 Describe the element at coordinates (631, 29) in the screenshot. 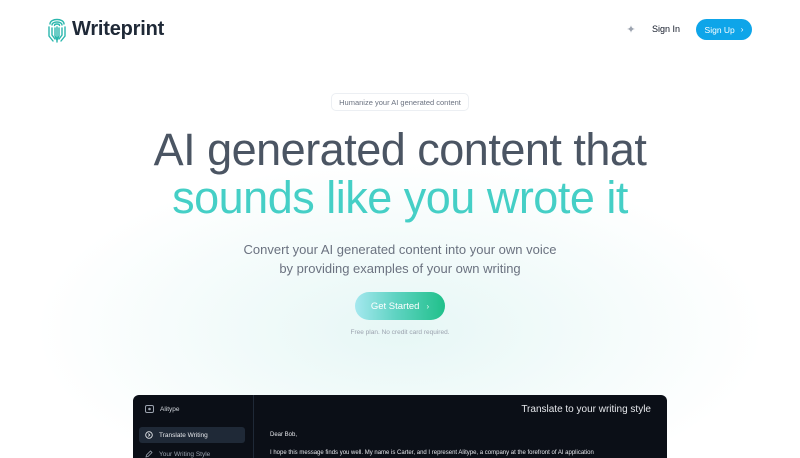

I see `sparkle-icon: ✦` at that location.